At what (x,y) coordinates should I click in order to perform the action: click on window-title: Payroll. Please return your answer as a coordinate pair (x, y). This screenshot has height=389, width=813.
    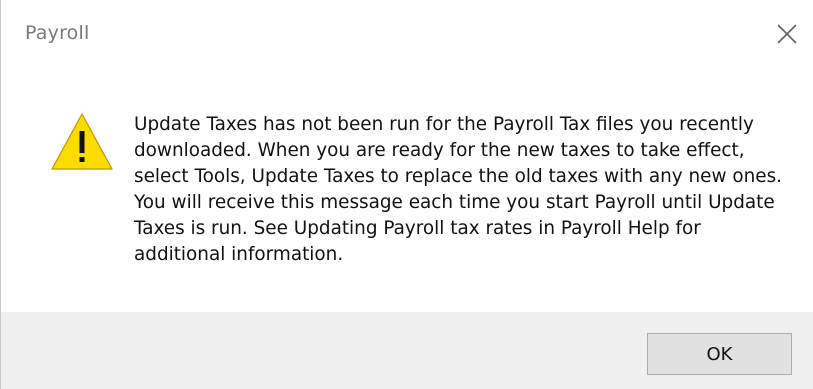
    Looking at the image, I should click on (57, 33).